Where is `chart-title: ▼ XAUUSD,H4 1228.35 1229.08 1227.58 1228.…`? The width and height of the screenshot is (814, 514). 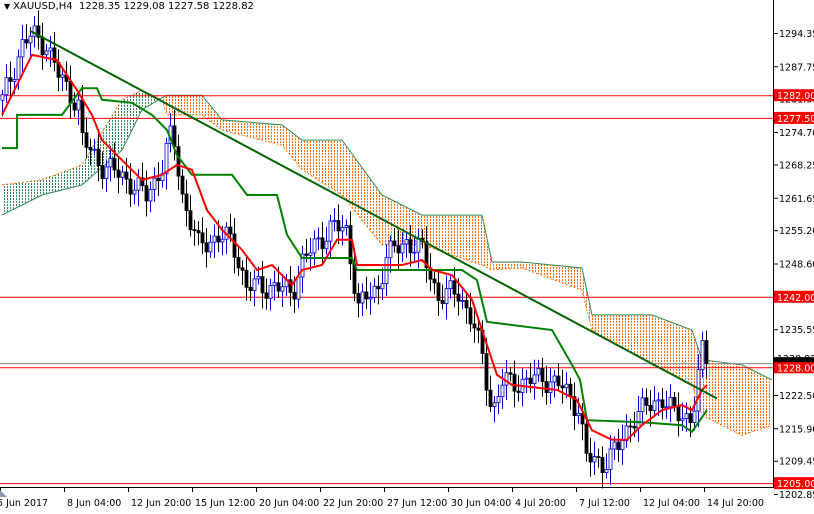 chart-title: ▼ XAUUSD,H4 1228.35 1229.08 1227.58 1228.… is located at coordinates (129, 6).